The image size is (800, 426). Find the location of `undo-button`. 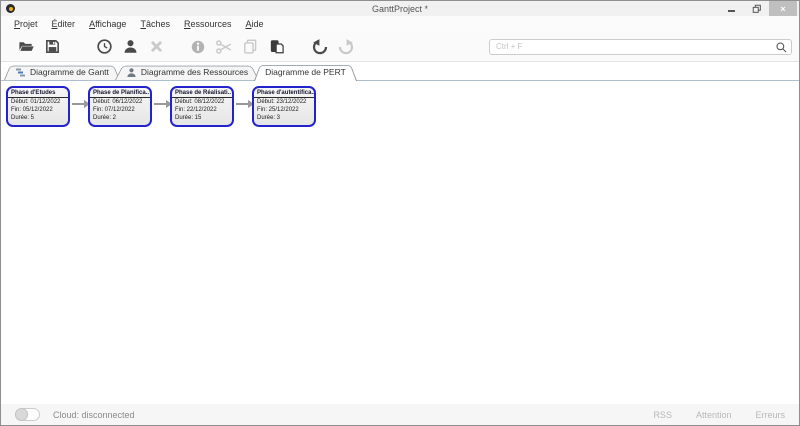

undo-button is located at coordinates (320, 47).